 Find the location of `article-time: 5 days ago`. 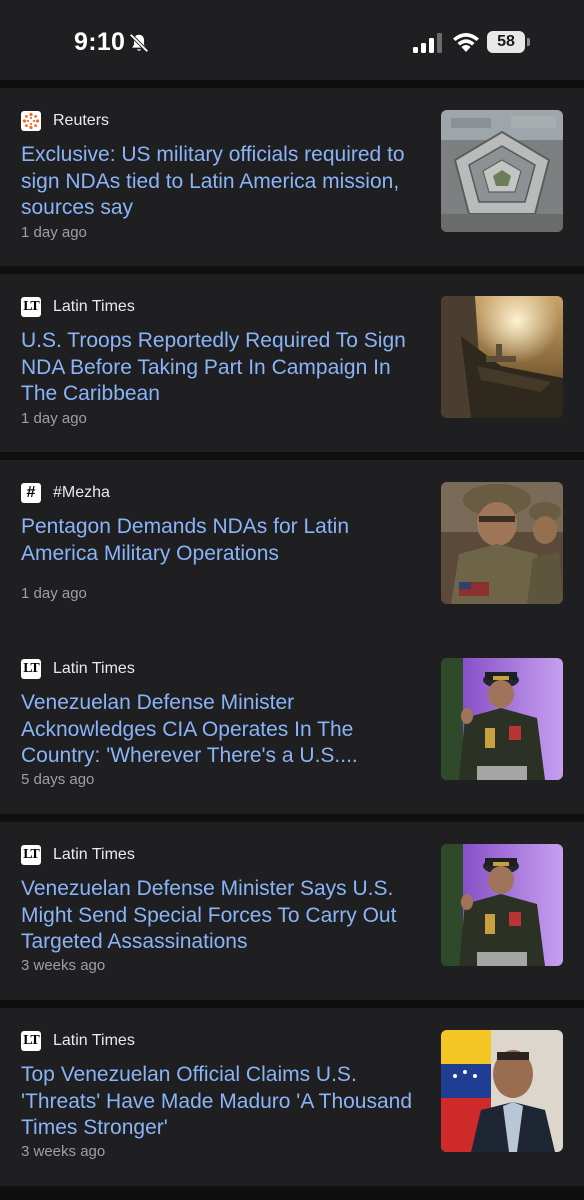

article-time: 5 days ago is located at coordinates (58, 779).